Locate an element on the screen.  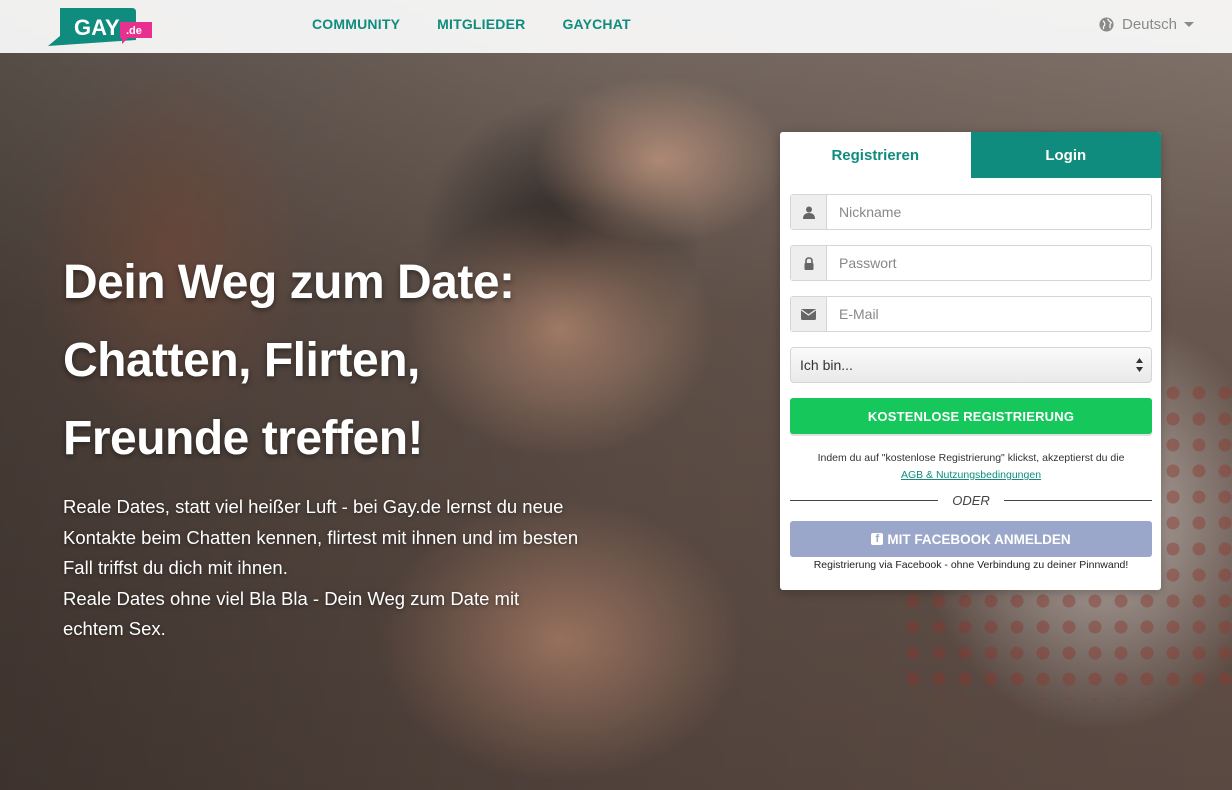
site-logo: GAY .de is located at coordinates (100, 26).